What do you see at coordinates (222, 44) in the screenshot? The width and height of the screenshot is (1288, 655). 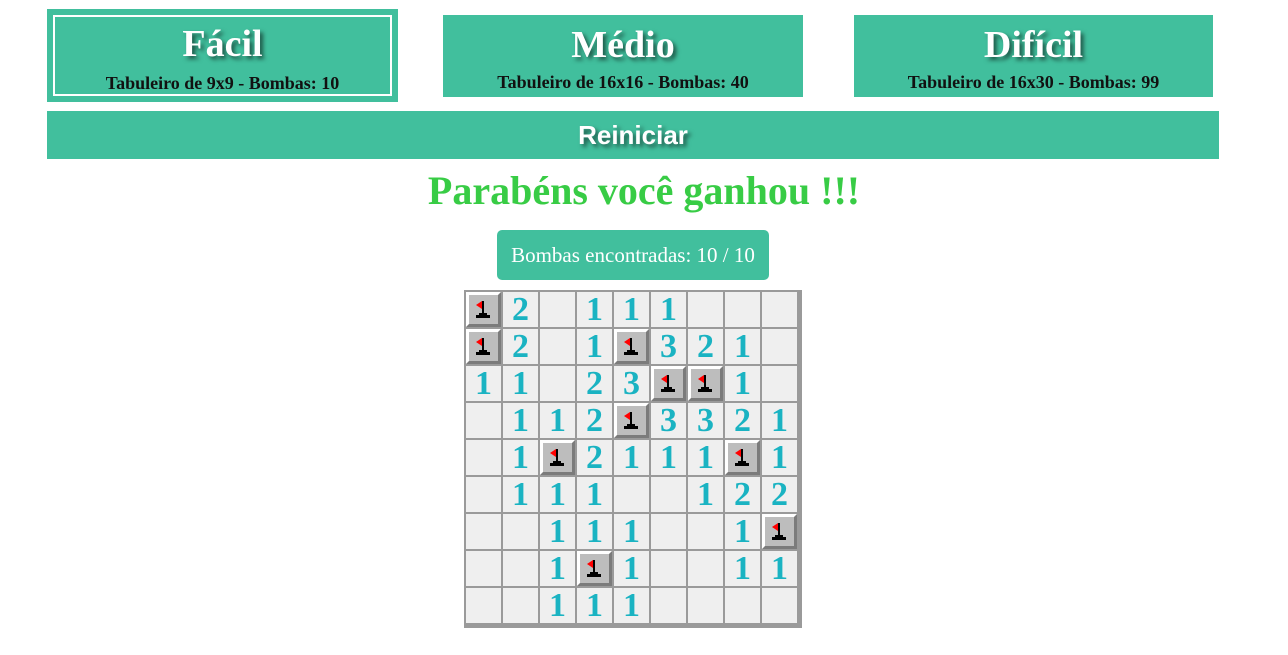 I see `difficulty-easy-title: Fácil` at bounding box center [222, 44].